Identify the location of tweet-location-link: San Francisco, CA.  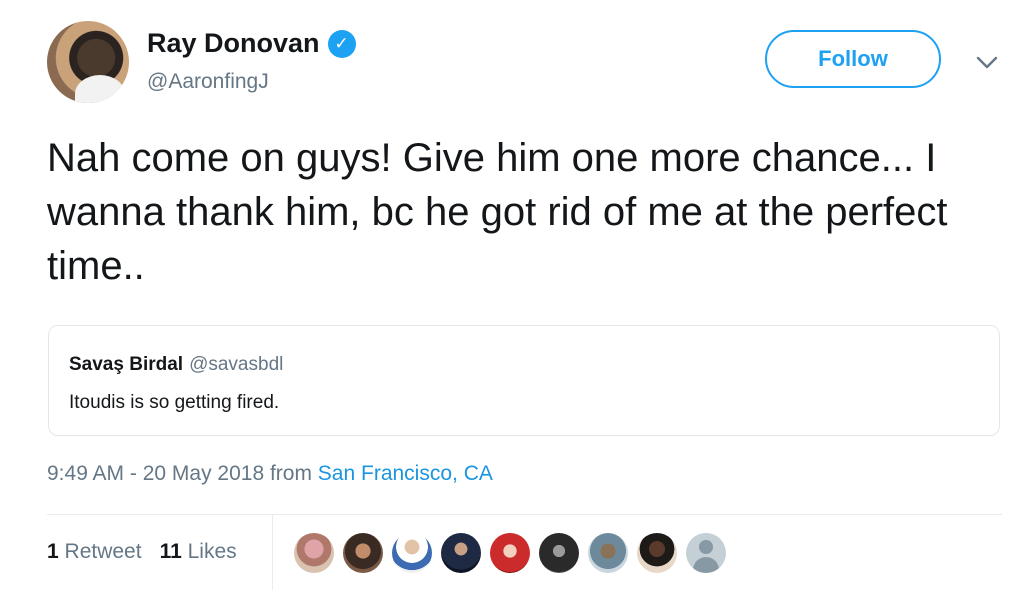
(405, 473).